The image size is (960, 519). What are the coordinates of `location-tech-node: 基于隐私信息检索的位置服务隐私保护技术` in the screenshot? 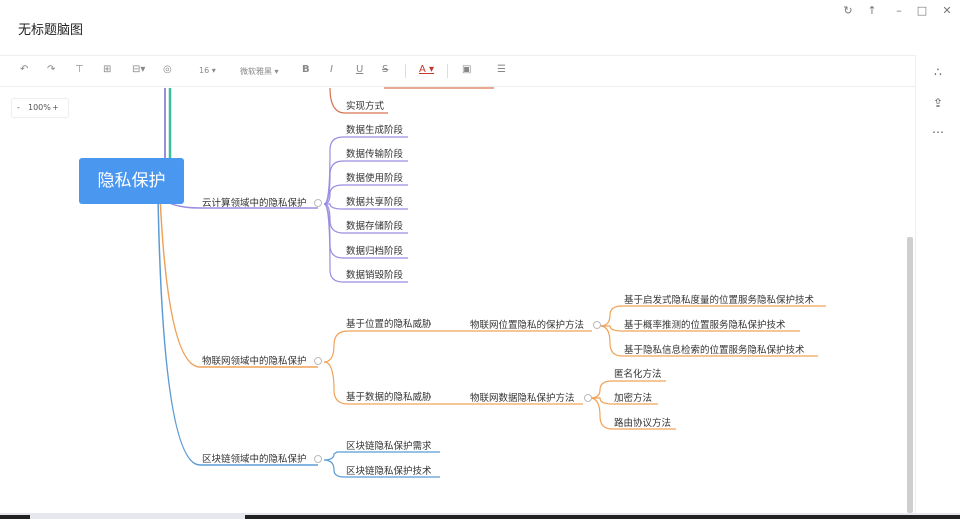 It's located at (714, 351).